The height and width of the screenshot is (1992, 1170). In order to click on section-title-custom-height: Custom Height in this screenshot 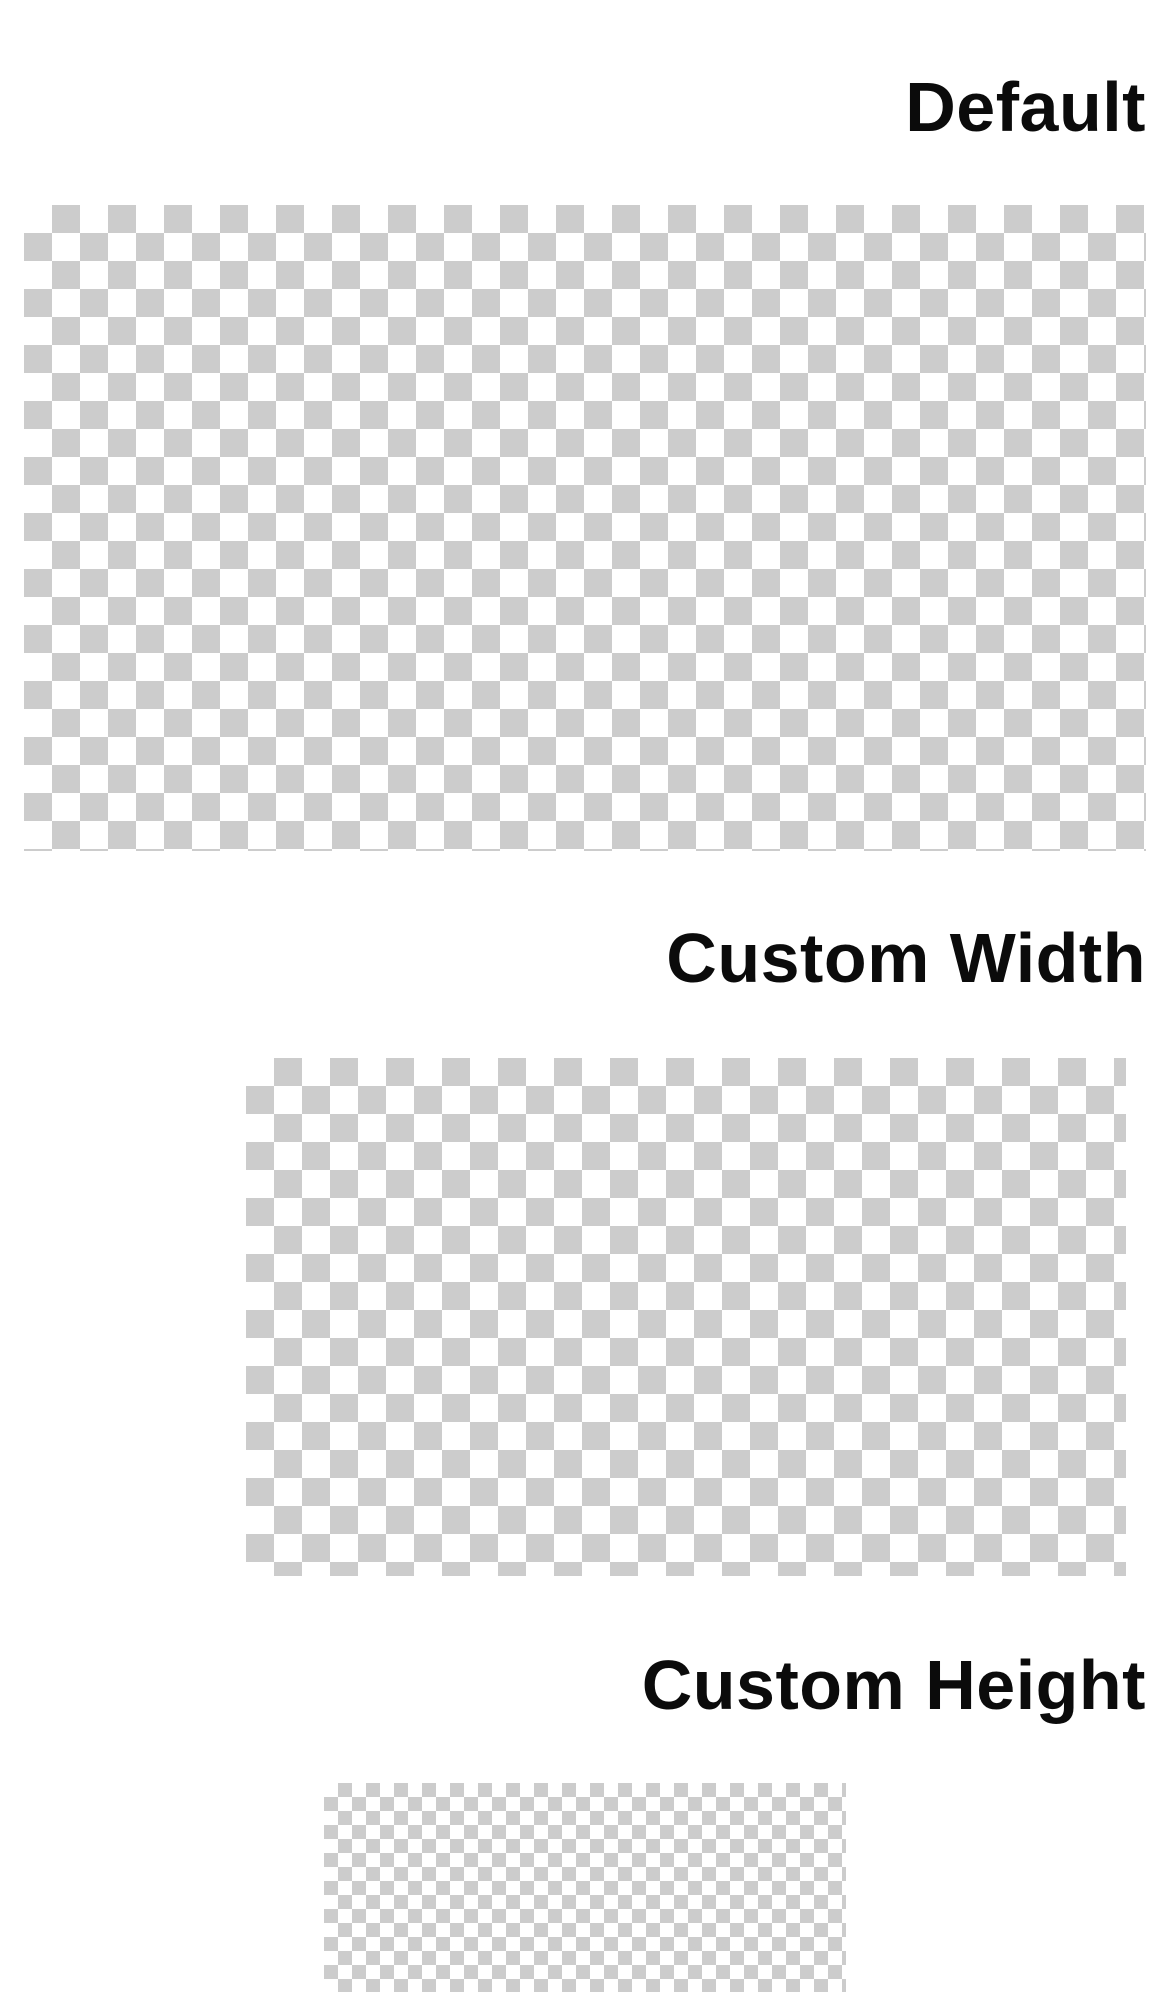, I will do `click(893, 1685)`.